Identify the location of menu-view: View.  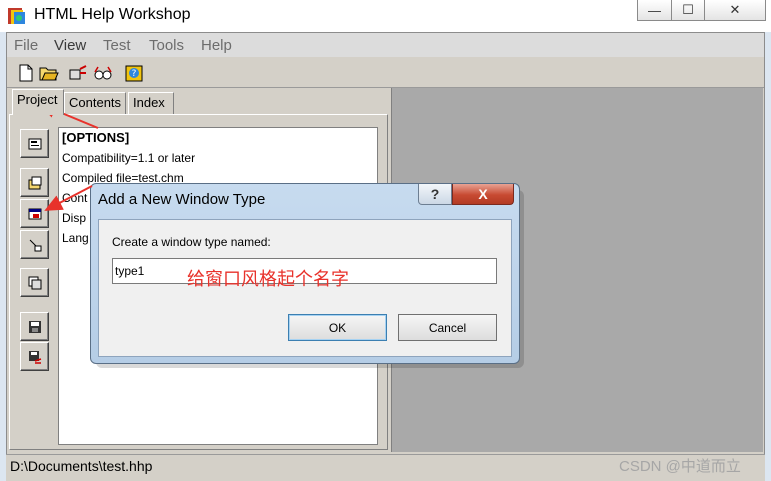
(70, 45).